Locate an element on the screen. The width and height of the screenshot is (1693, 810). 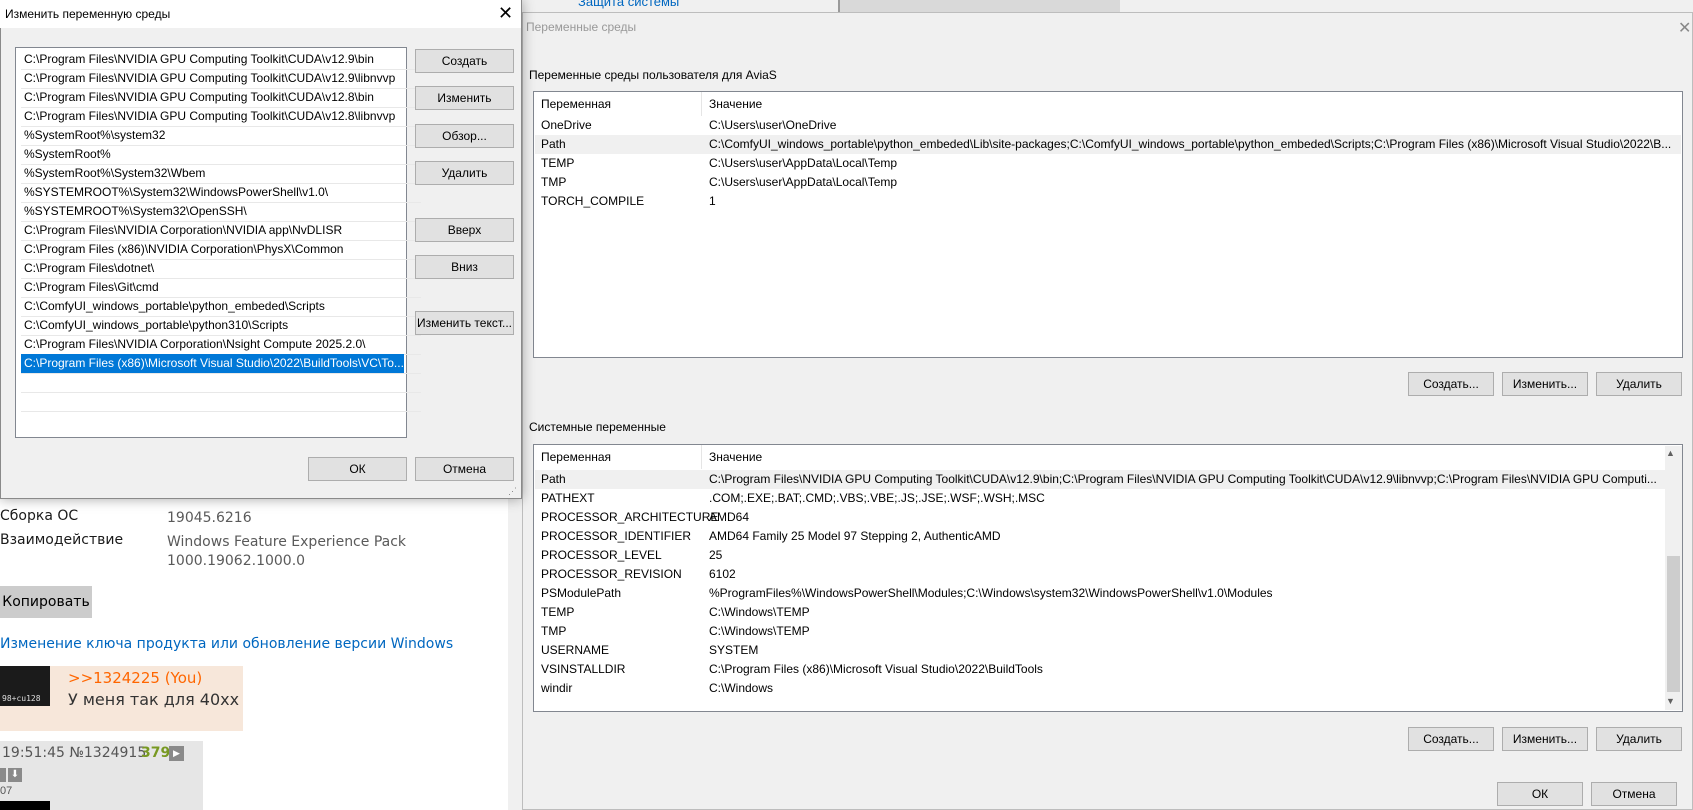
env-cancel-button: Отмена is located at coordinates (1634, 794).